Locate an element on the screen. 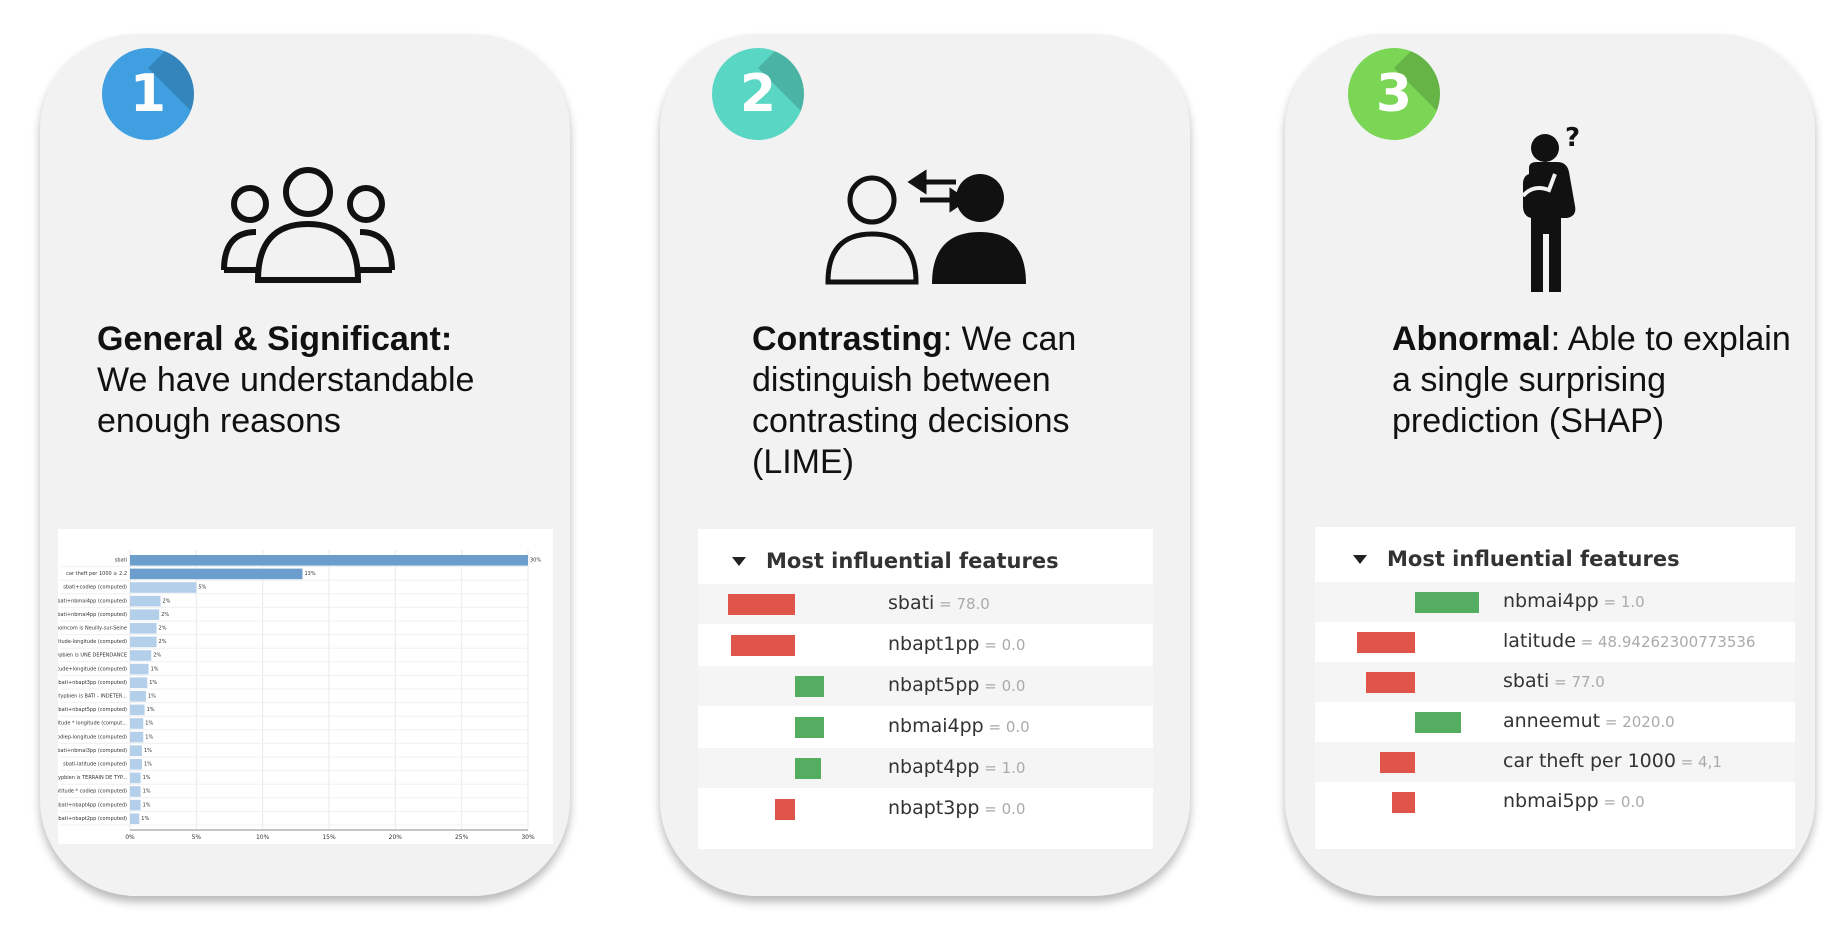 This screenshot has height=936, width=1834. feature-name: nbmai4pp = 0.0 is located at coordinates (959, 726).